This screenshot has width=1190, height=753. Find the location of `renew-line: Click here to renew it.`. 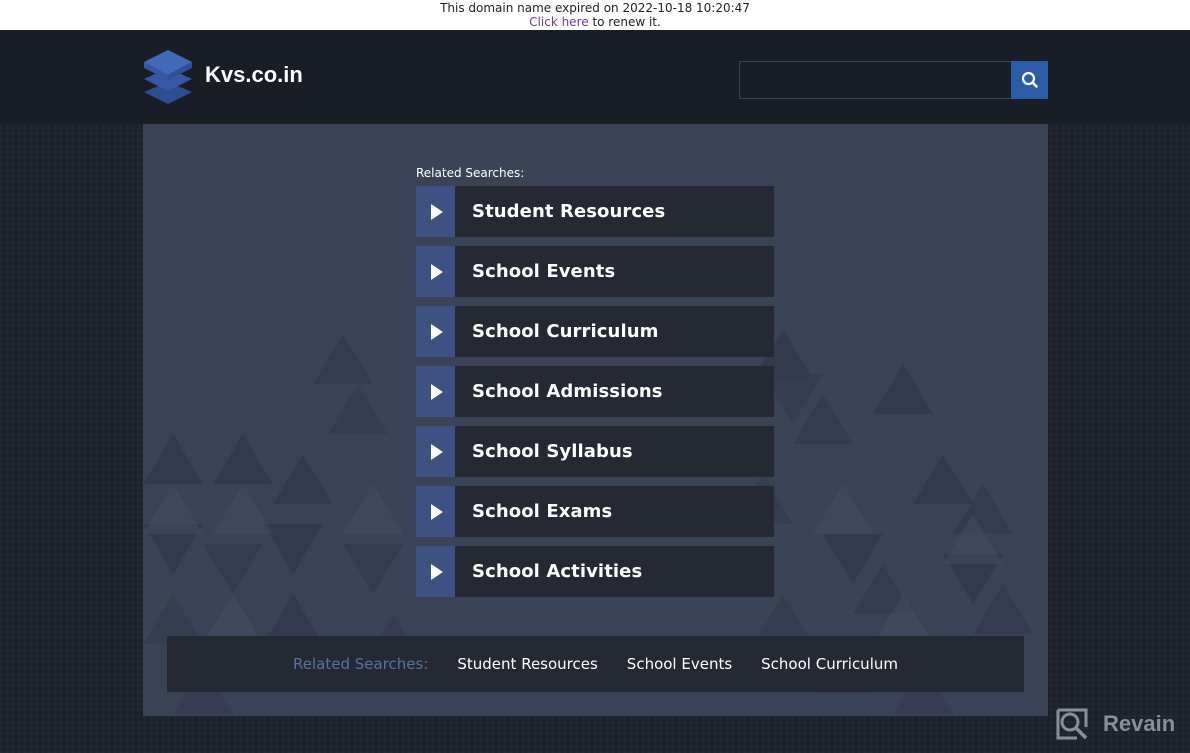

renew-line: Click here to renew it. is located at coordinates (595, 22).